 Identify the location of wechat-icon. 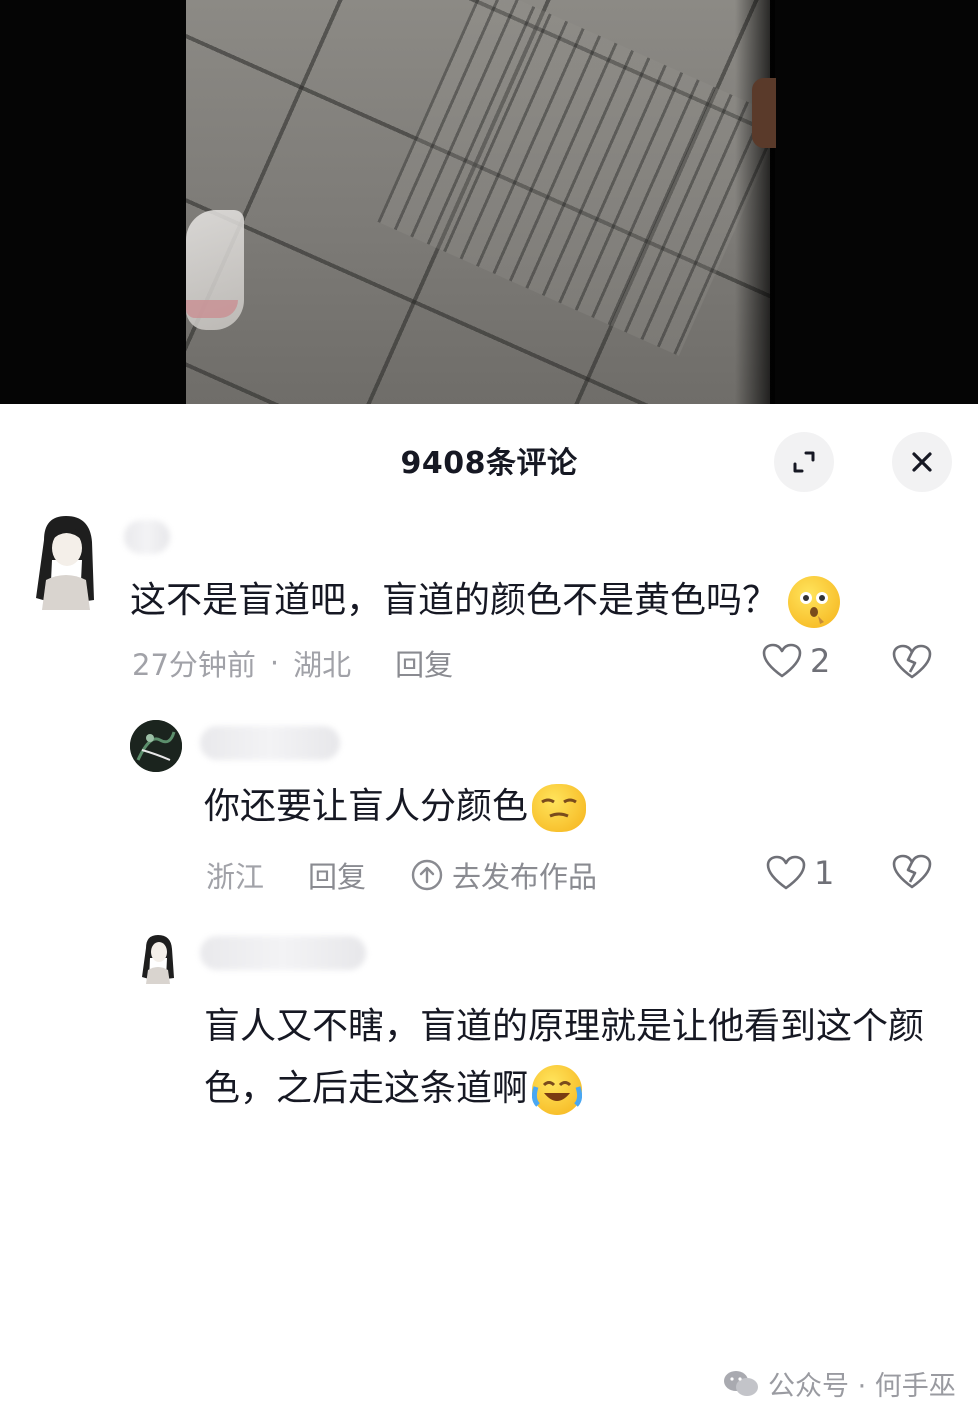
(741, 1383).